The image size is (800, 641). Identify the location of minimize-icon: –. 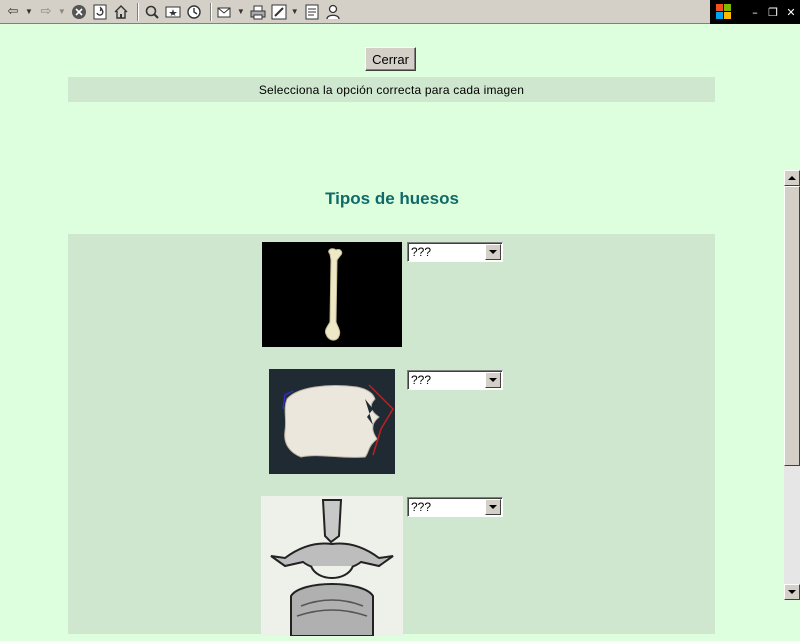
(755, 12).